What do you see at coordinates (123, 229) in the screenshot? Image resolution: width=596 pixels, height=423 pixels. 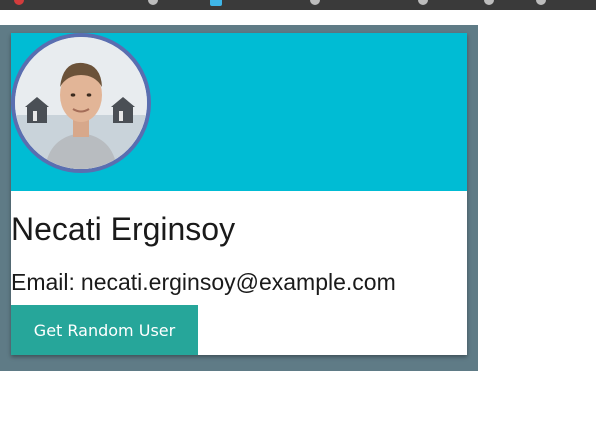 I see `user-name: Necati Erginsoy` at bounding box center [123, 229].